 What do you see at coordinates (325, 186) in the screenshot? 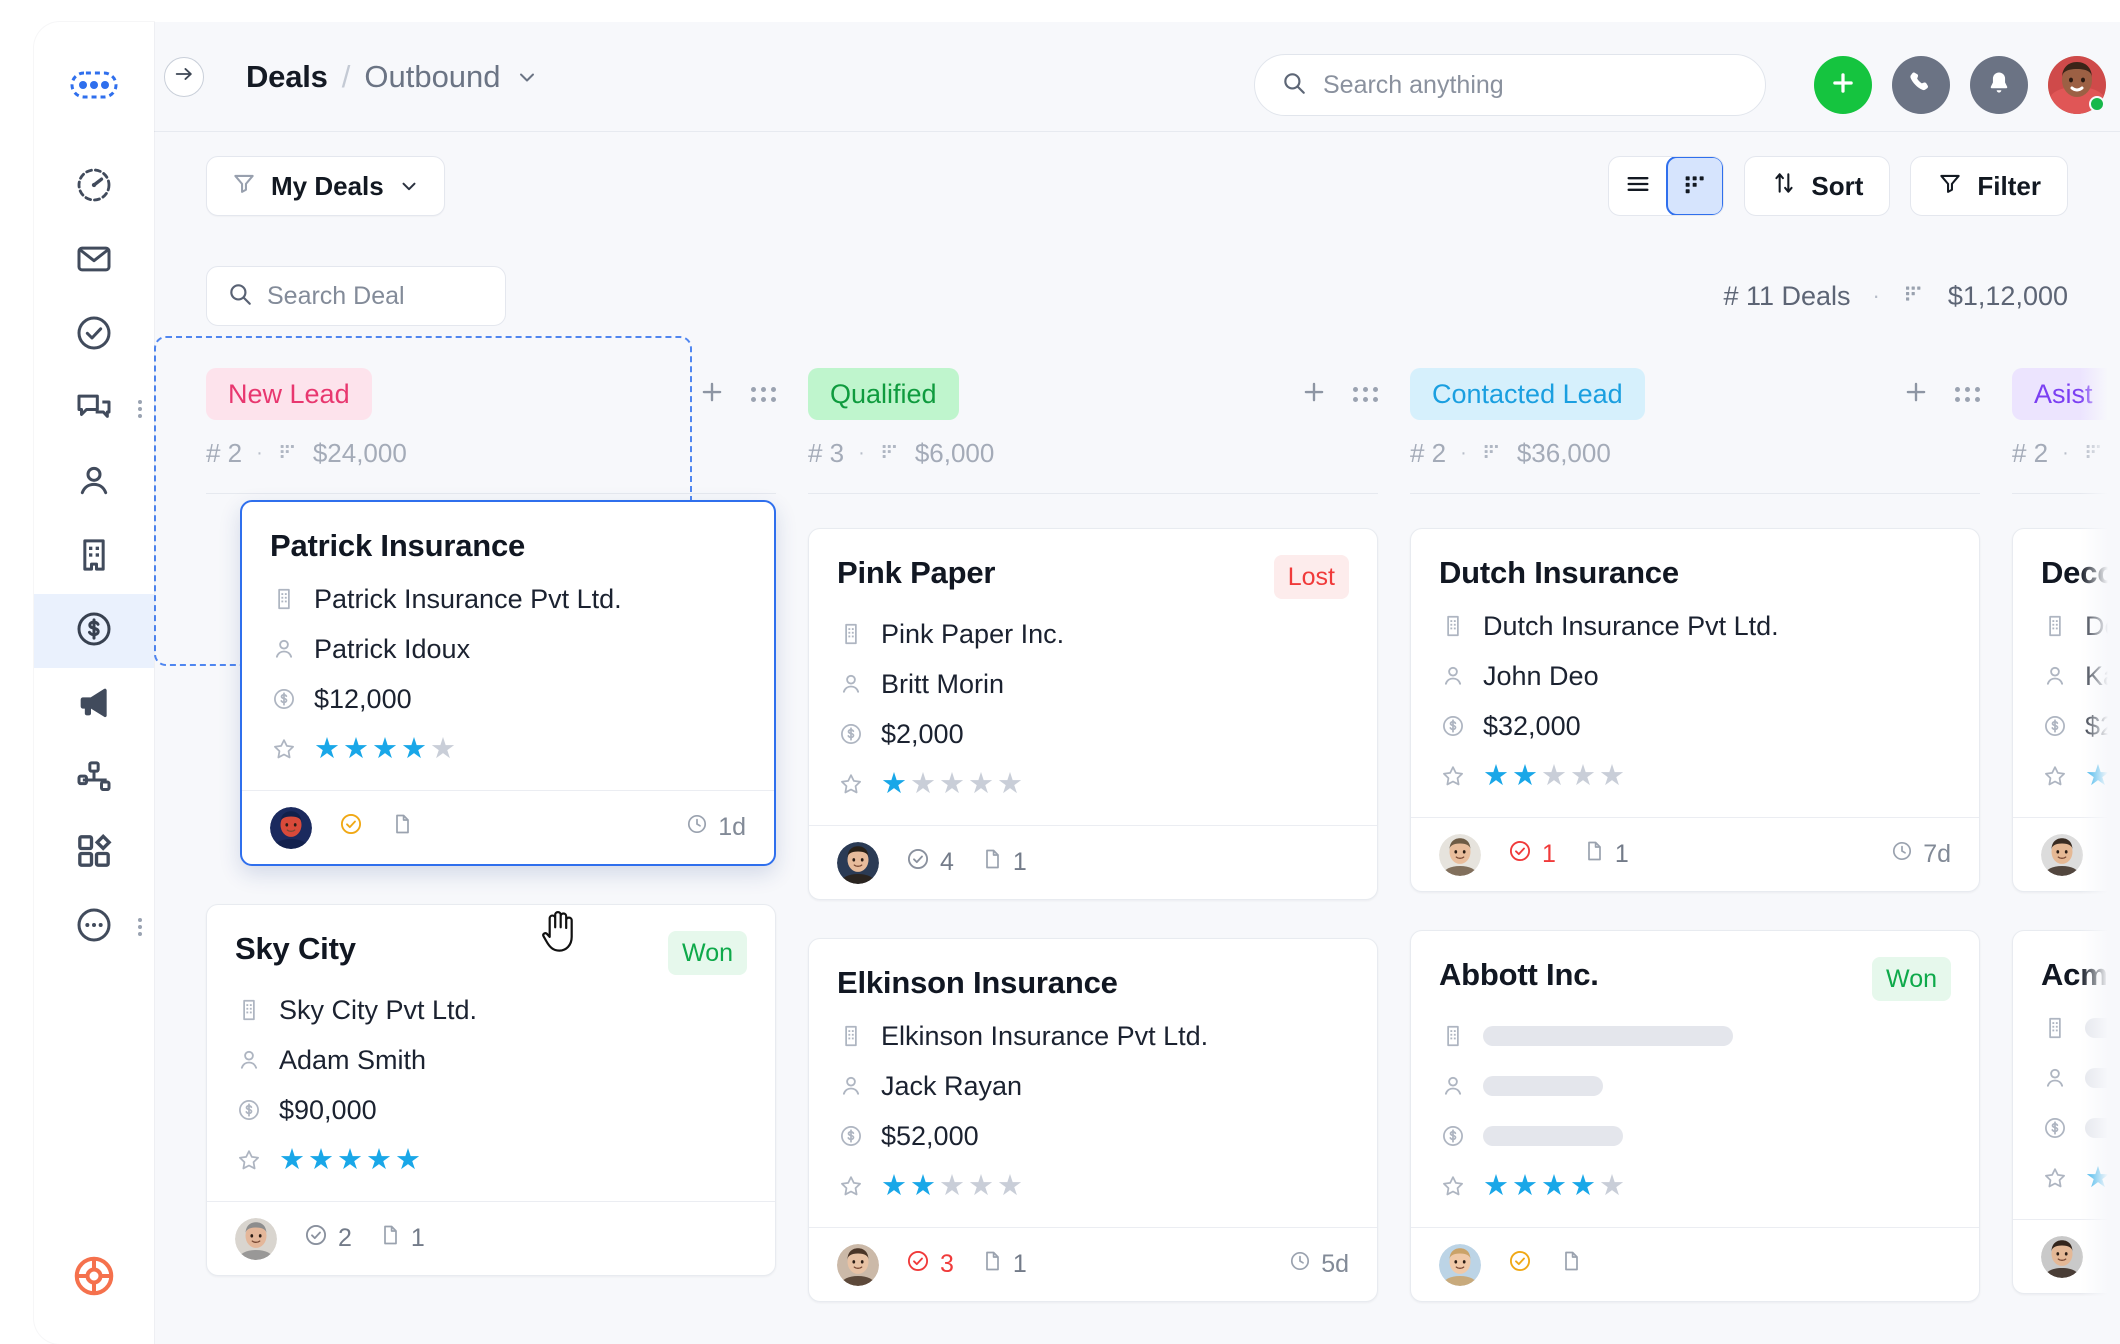
I see `my-deals-filter-button: My Deals` at bounding box center [325, 186].